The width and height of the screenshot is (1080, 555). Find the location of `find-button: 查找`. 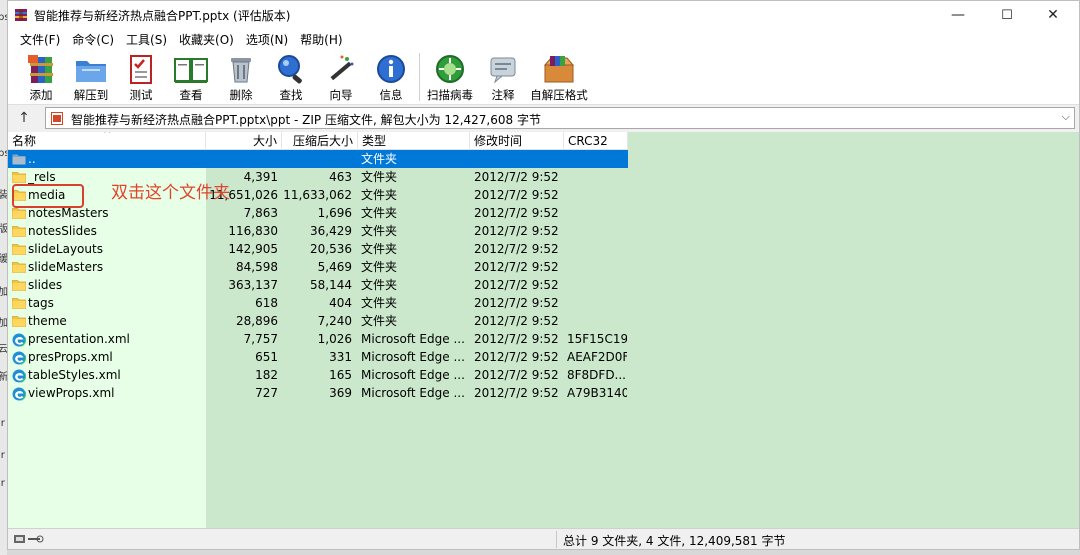

find-button: 查找 is located at coordinates (291, 77).